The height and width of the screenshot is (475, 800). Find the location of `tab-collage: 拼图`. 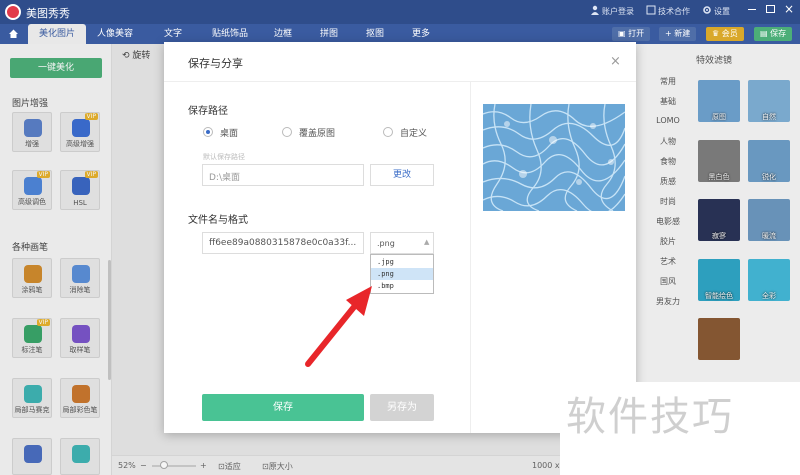

tab-collage: 拼图 is located at coordinates (329, 34).